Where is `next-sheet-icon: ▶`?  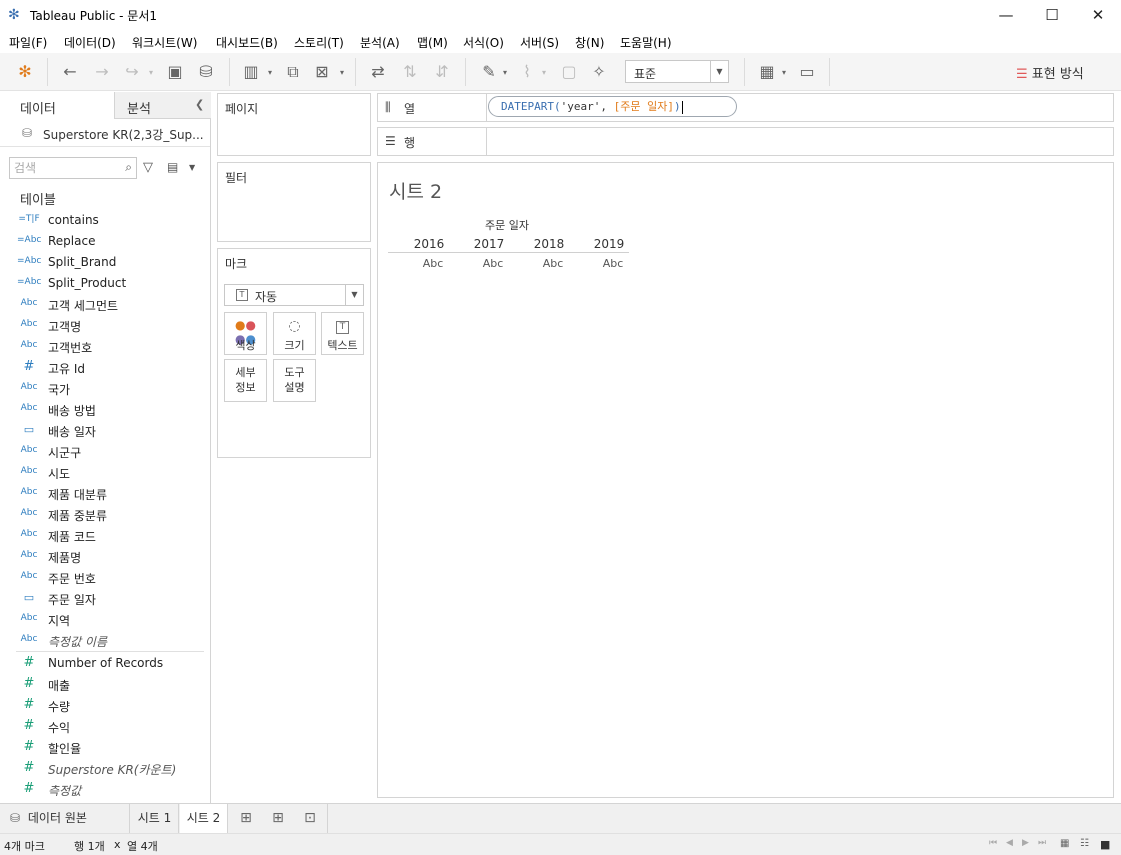
next-sheet-icon: ▶ is located at coordinates (1025, 843).